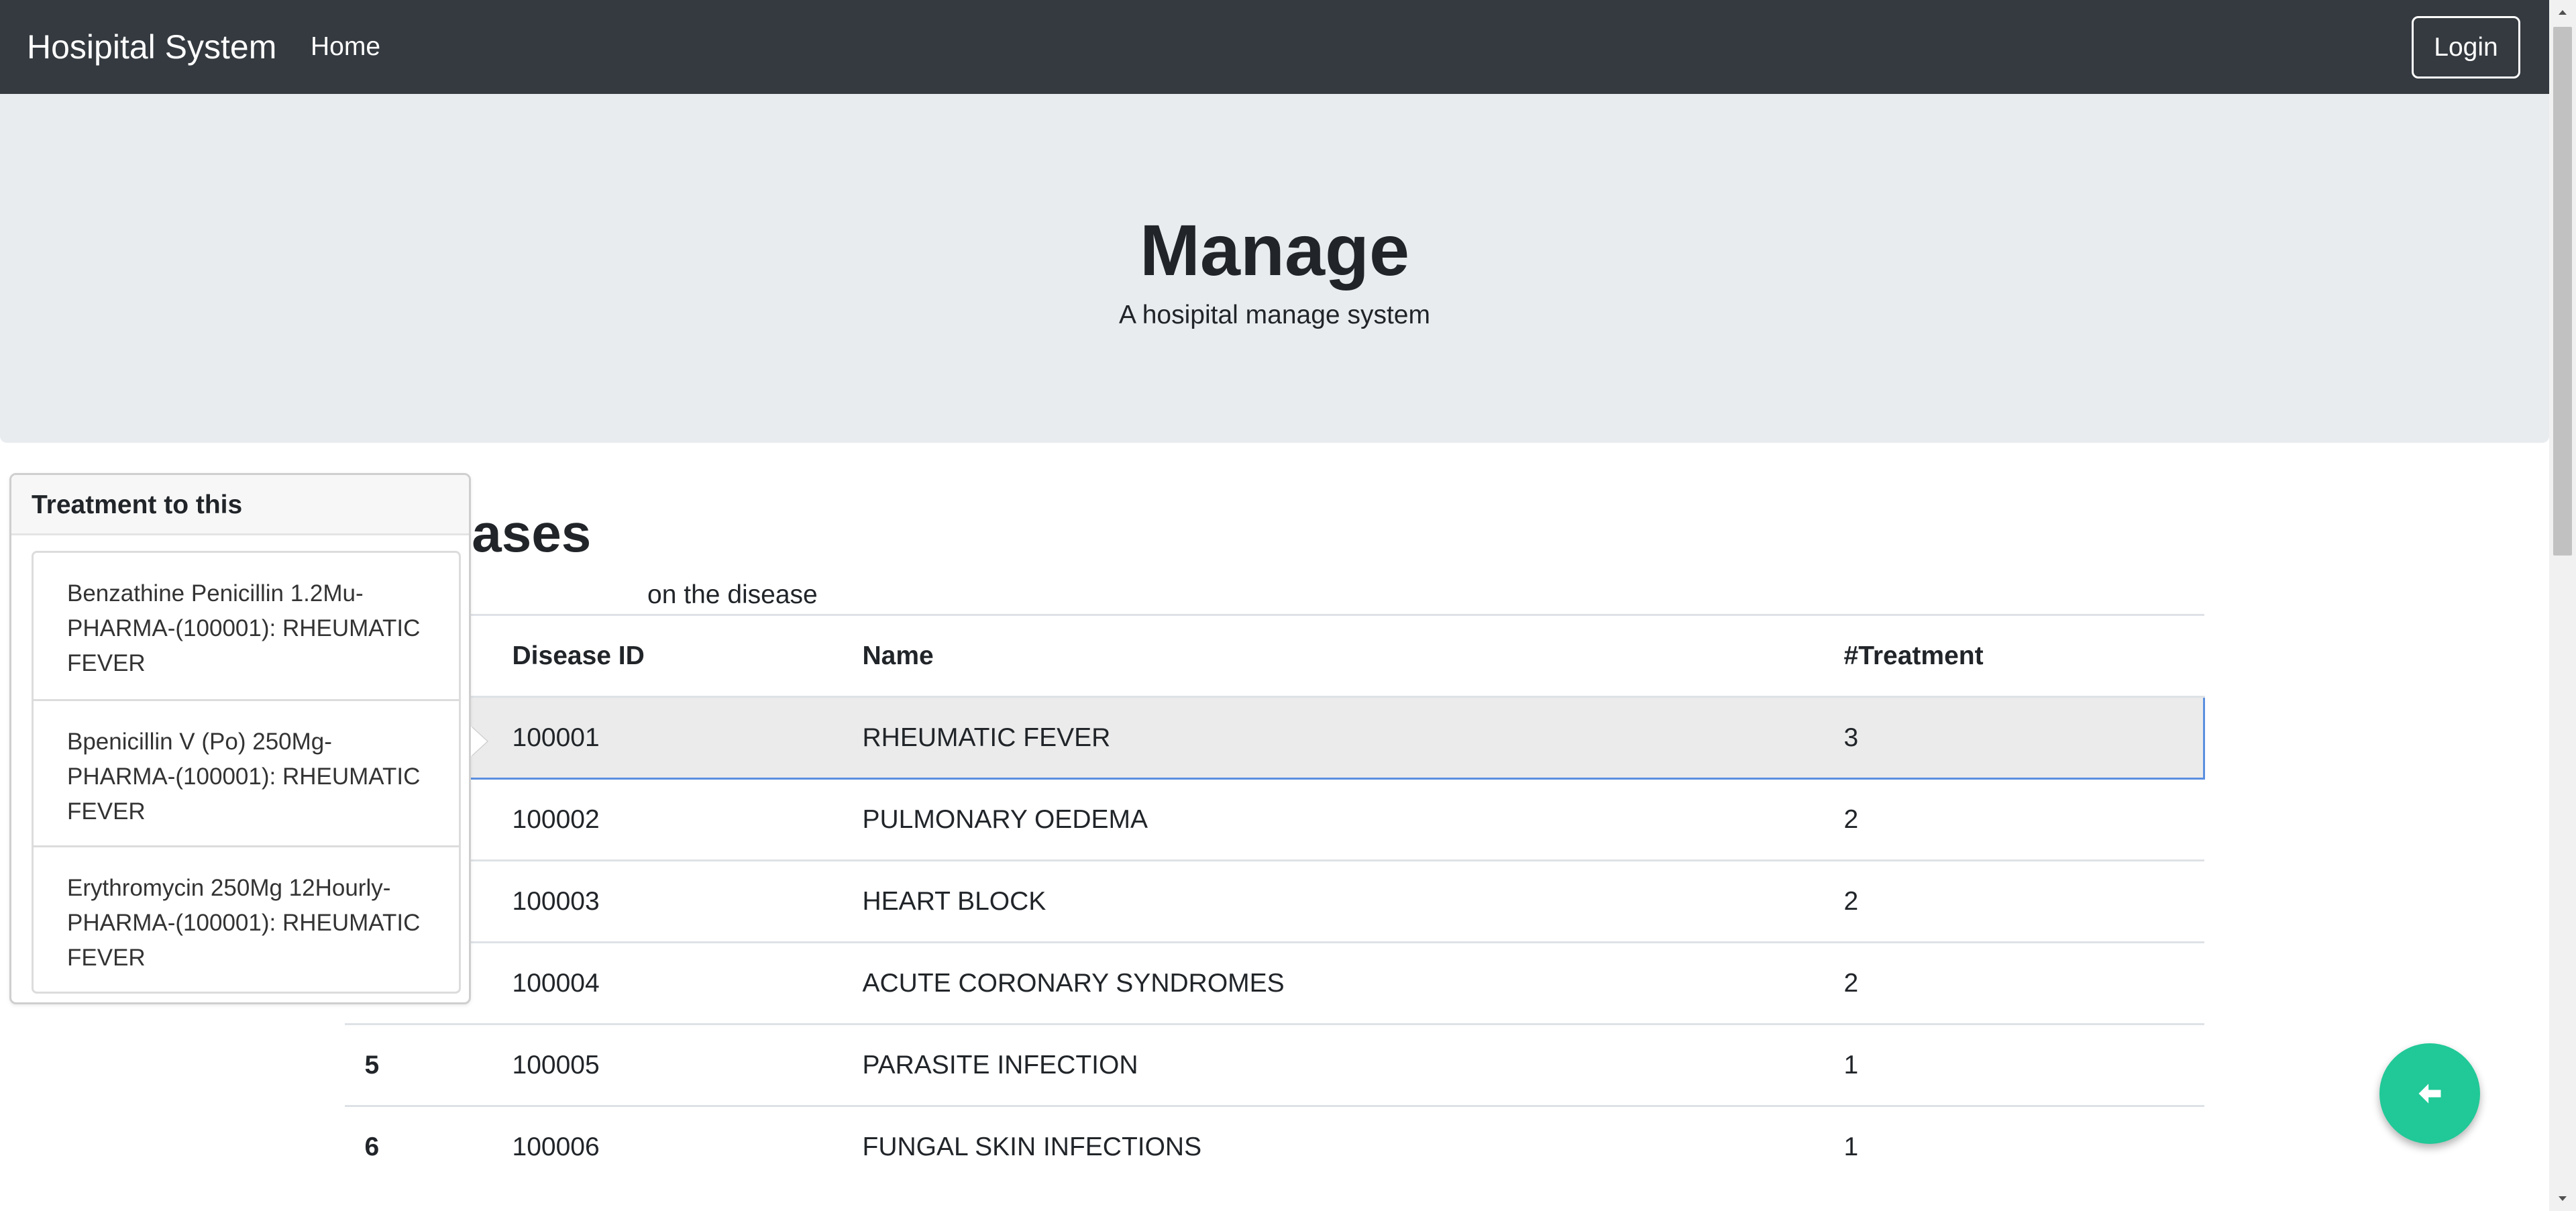  Describe the element at coordinates (1274, 47) in the screenshot. I see `navbar: Hosipital System Home Login` at that location.